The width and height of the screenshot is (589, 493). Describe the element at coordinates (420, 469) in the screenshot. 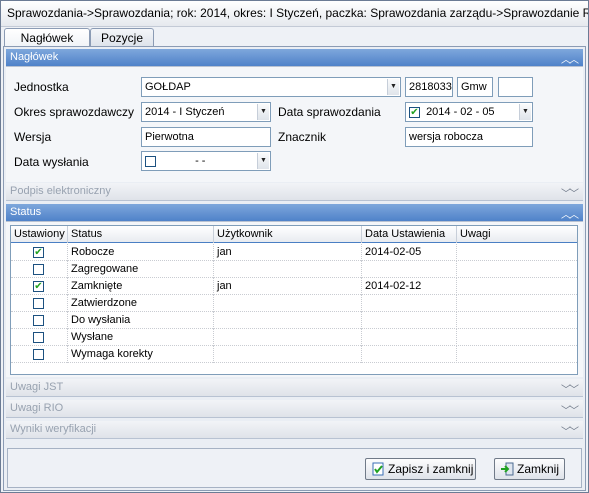

I see `save-close-button: Zapisz i zamknij` at that location.